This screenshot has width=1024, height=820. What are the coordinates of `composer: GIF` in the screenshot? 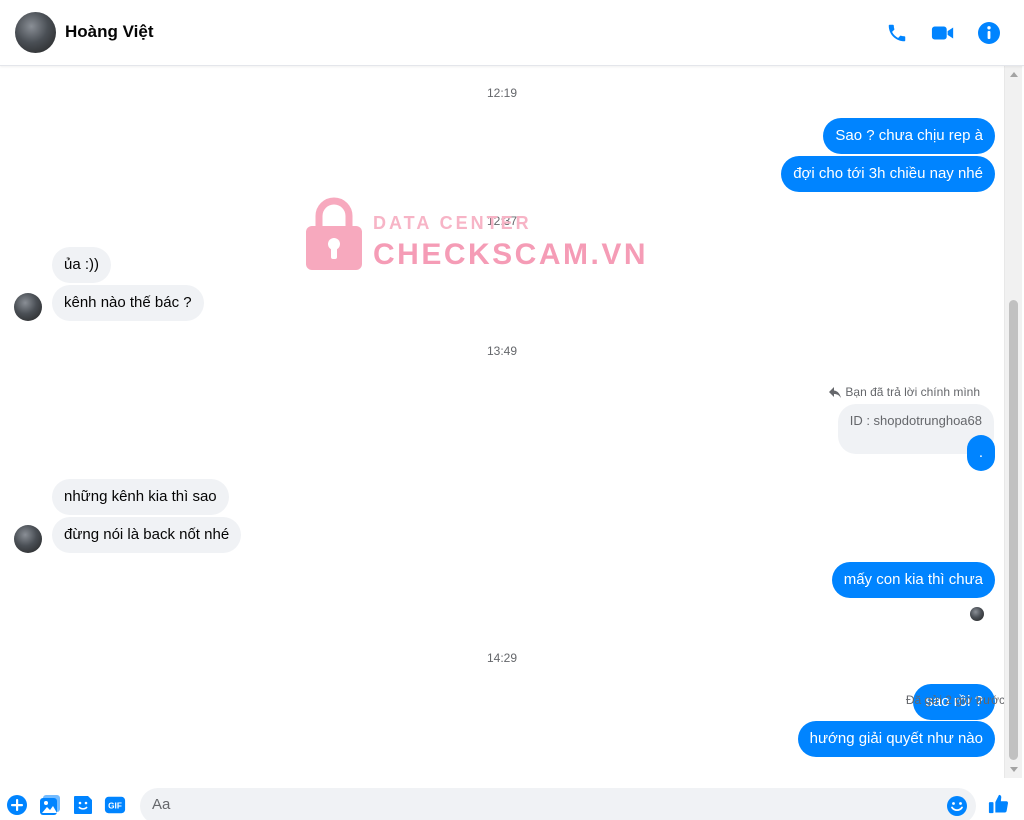 It's located at (512, 799).